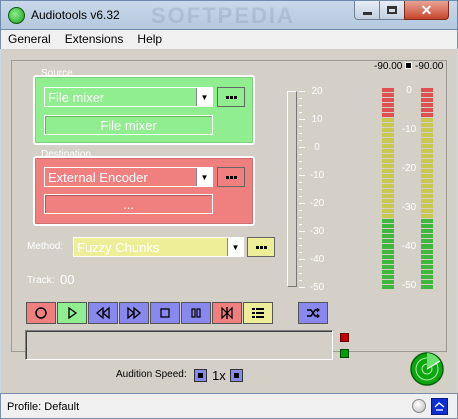 The width and height of the screenshot is (458, 419). What do you see at coordinates (317, 147) in the screenshot?
I see `scale-label: 0` at bounding box center [317, 147].